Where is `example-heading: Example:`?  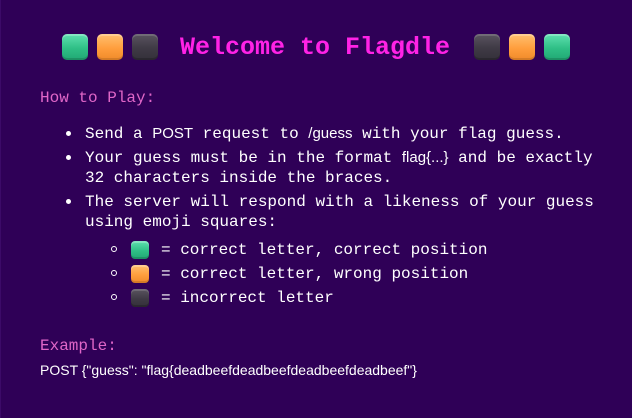 example-heading: Example: is located at coordinates (78, 346).